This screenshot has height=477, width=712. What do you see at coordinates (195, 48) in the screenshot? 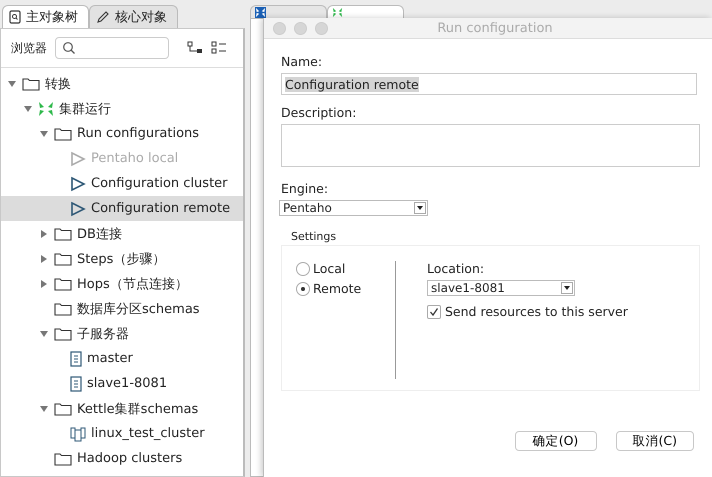
I see `tree-view-icon` at bounding box center [195, 48].